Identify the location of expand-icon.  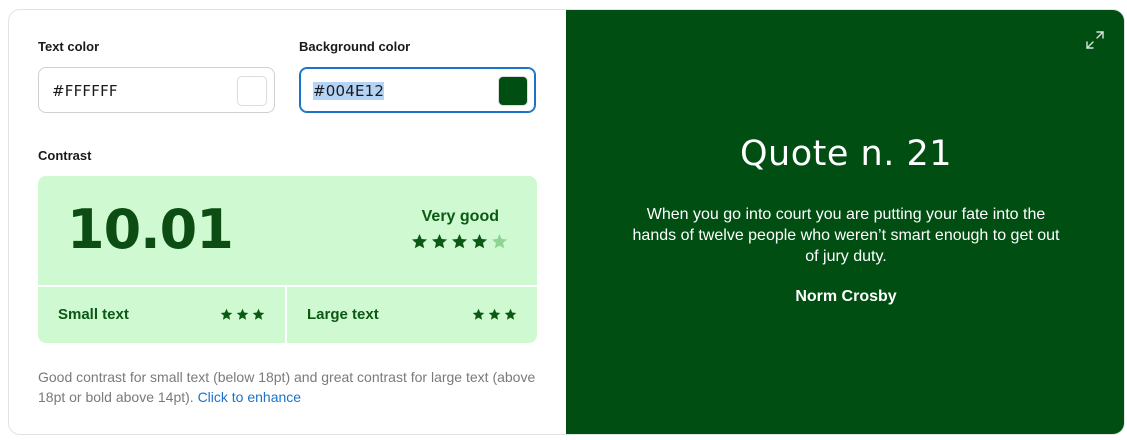
(1095, 40).